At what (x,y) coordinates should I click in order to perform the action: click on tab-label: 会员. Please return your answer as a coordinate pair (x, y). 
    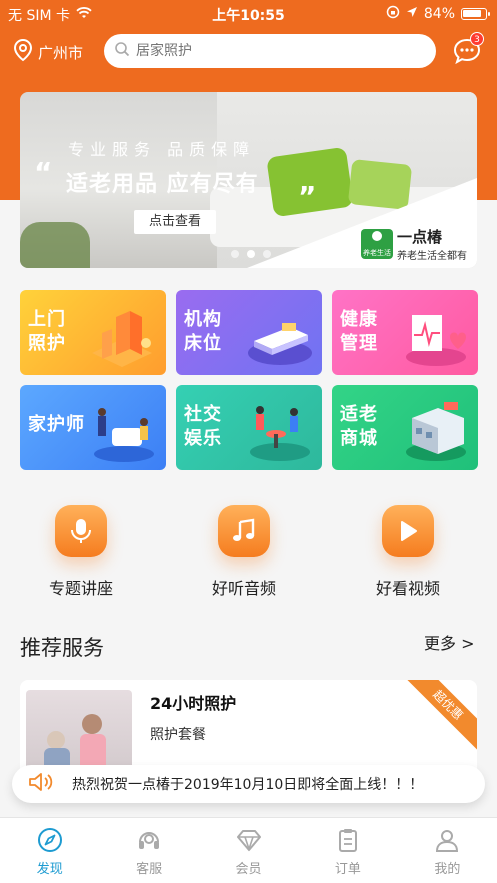
    Looking at the image, I should click on (248, 869).